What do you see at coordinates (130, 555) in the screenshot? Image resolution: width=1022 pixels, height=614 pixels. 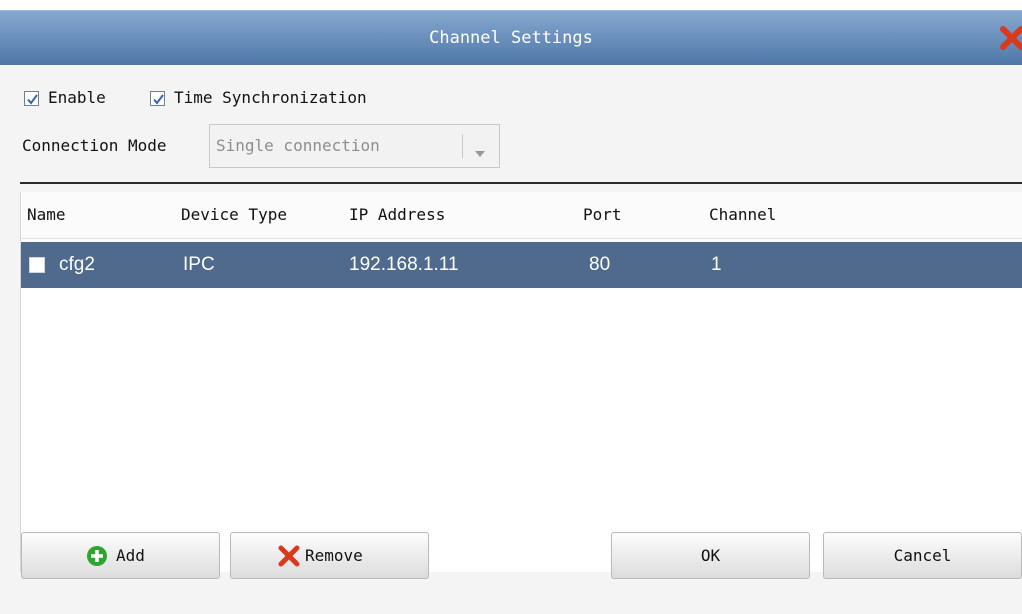 I see `add-button-label: Add` at bounding box center [130, 555].